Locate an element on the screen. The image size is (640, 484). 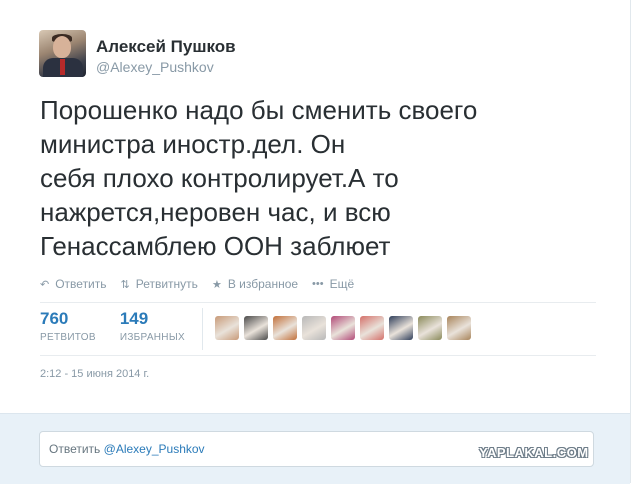
ellipsis-icon: ••• is located at coordinates (318, 284).